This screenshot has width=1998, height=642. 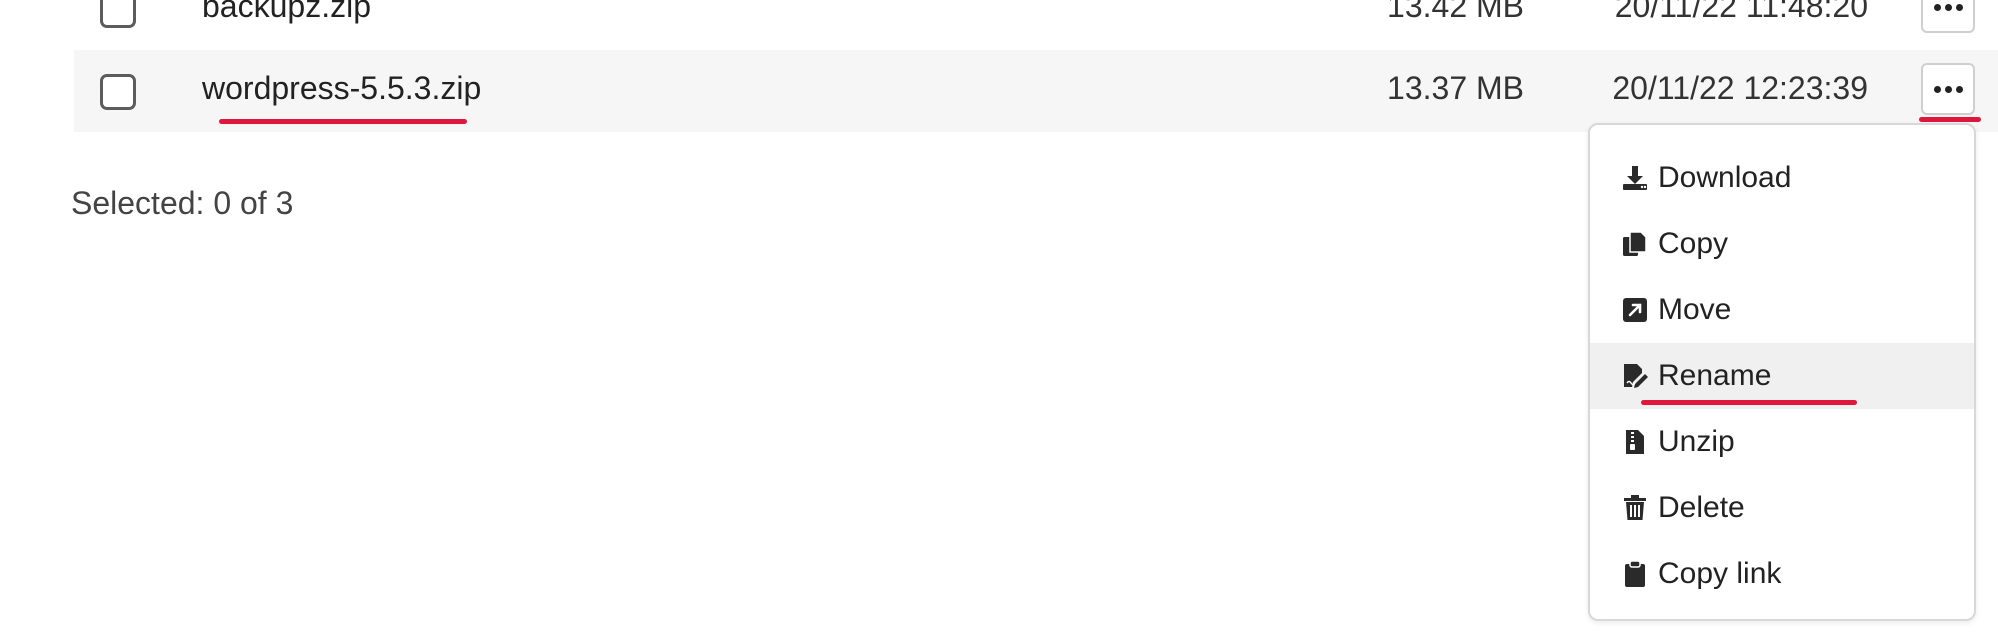 What do you see at coordinates (1696, 441) in the screenshot?
I see `menu-item-label: Unzip` at bounding box center [1696, 441].